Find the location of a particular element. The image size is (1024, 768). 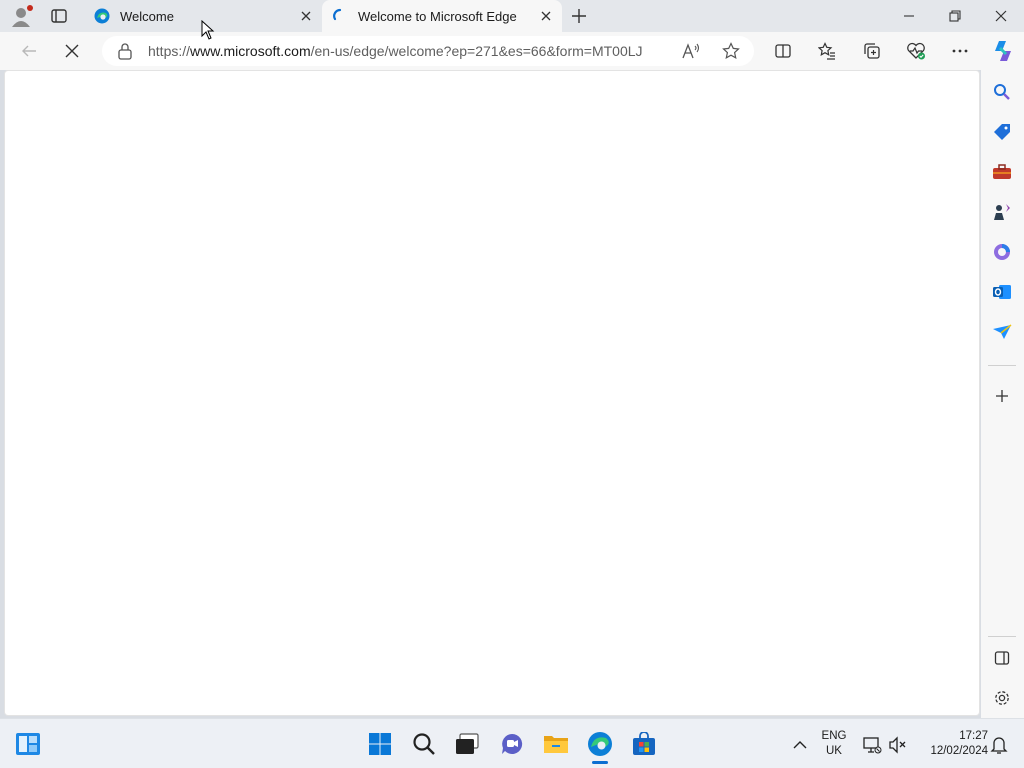

new-tab-button is located at coordinates (579, 16).